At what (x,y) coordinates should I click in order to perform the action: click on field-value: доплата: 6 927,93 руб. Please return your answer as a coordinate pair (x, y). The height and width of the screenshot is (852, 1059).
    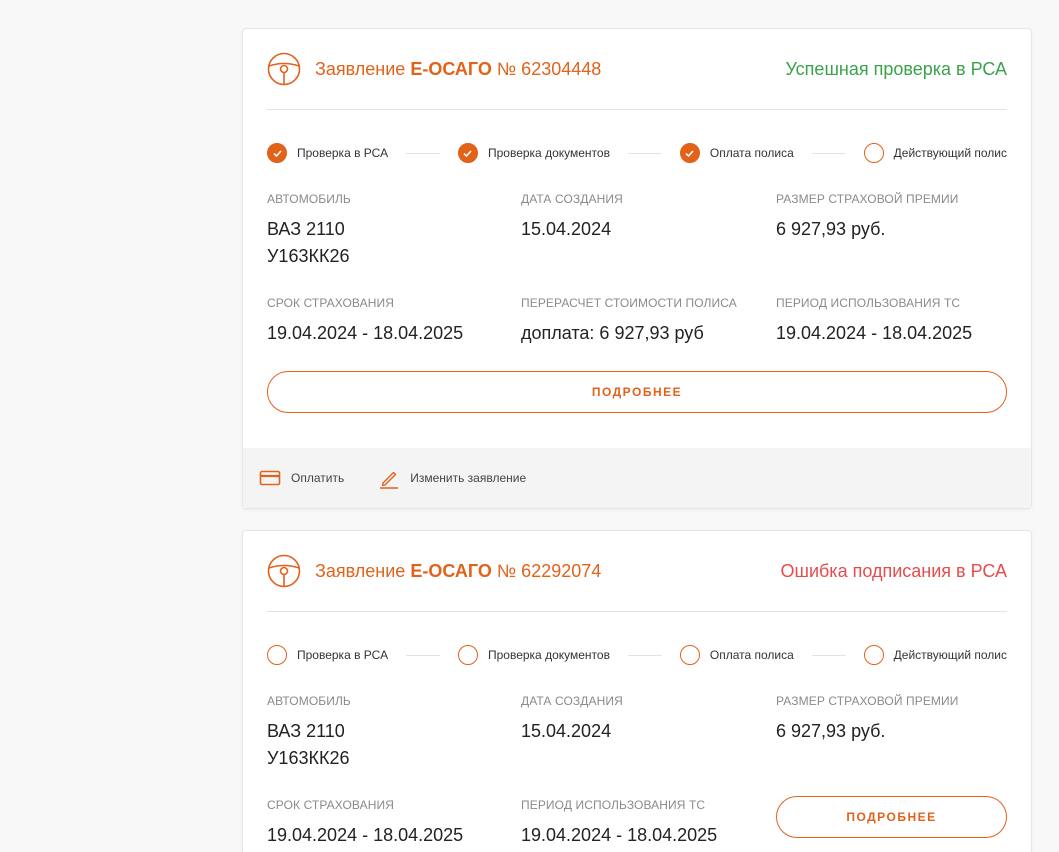
    Looking at the image, I should click on (612, 333).